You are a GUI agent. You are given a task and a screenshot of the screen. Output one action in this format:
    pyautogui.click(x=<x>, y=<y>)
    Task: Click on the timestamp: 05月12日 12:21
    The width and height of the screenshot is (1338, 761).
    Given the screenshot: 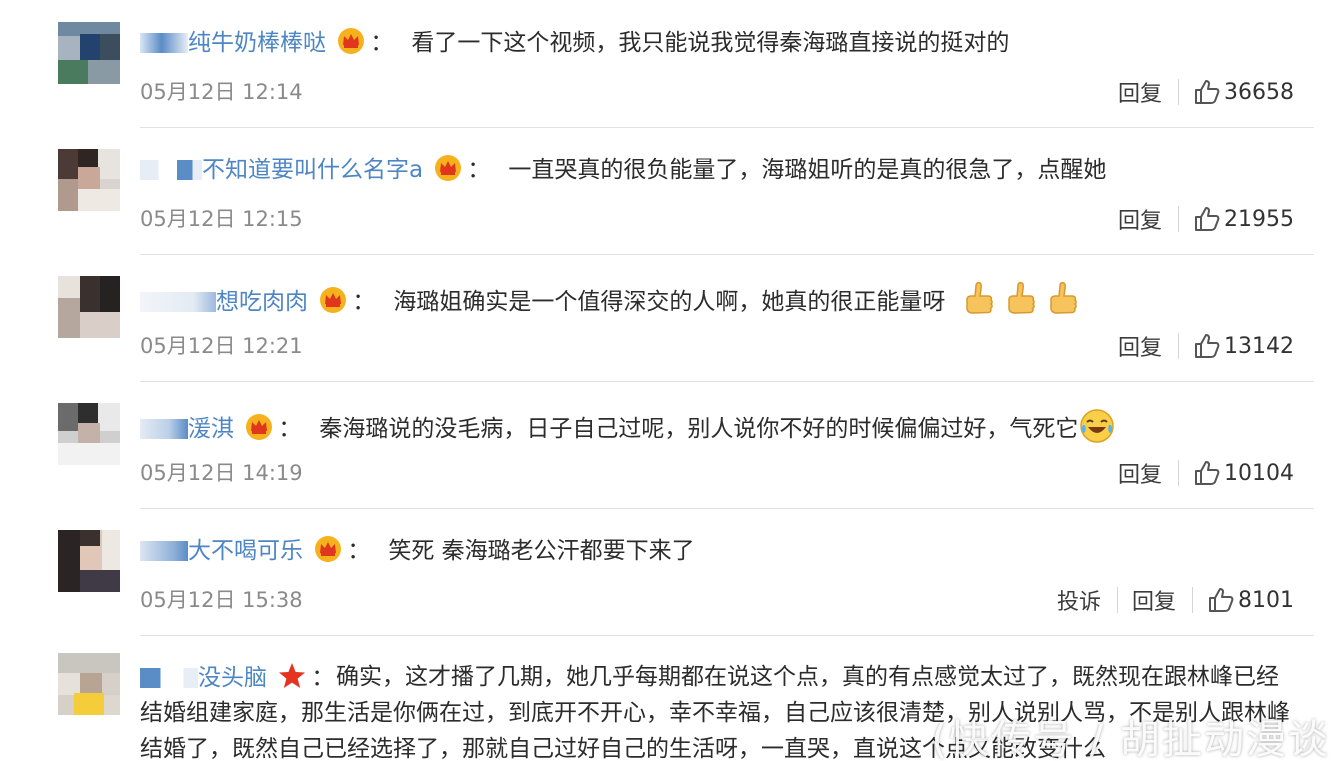 What is the action you would take?
    pyautogui.click(x=221, y=346)
    